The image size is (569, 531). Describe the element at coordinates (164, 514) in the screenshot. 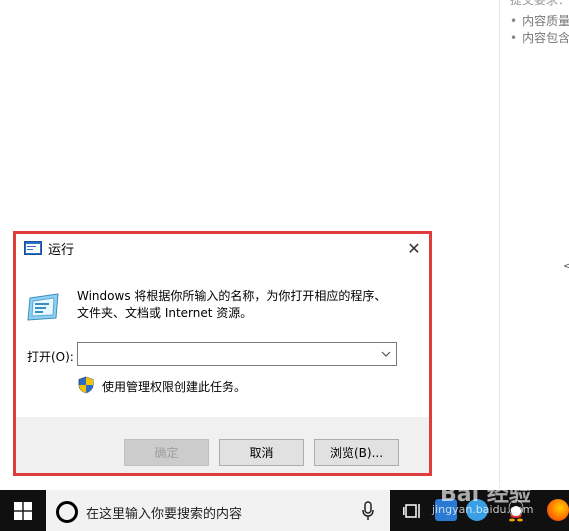

I see `search-placeholder: 在这里输入你要搜索的内容` at that location.